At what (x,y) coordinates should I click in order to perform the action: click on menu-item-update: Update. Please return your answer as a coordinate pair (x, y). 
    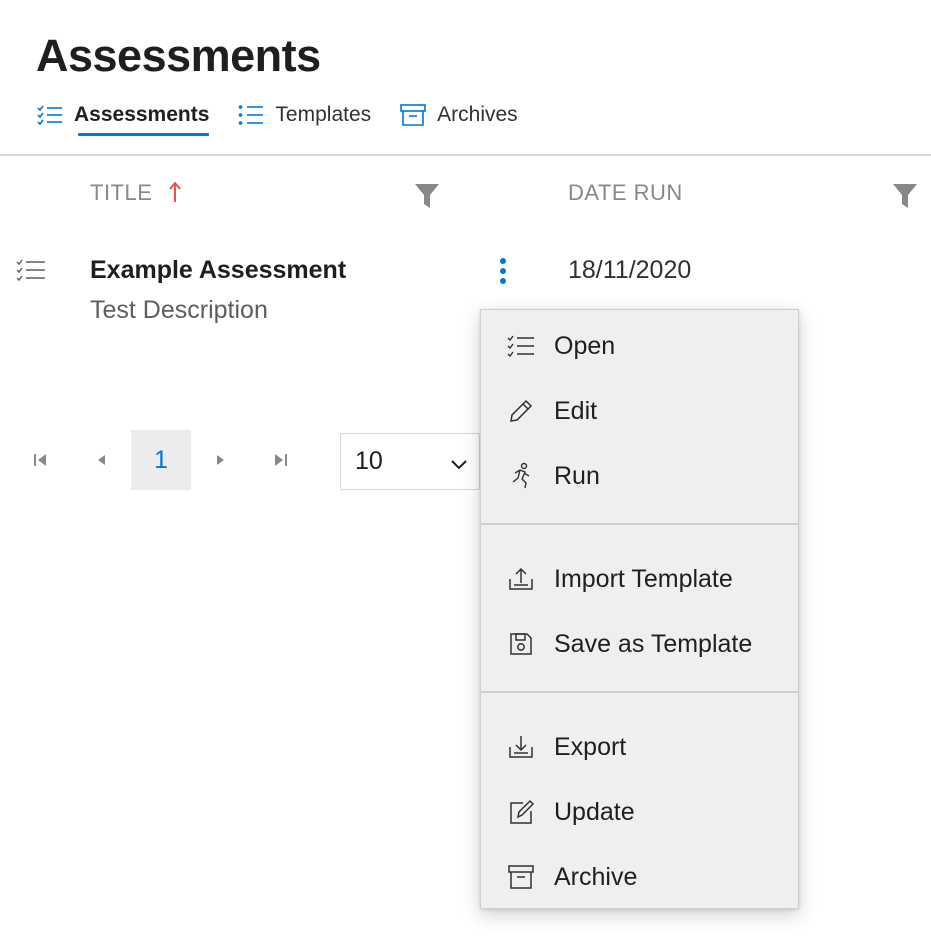
    Looking at the image, I should click on (639, 812).